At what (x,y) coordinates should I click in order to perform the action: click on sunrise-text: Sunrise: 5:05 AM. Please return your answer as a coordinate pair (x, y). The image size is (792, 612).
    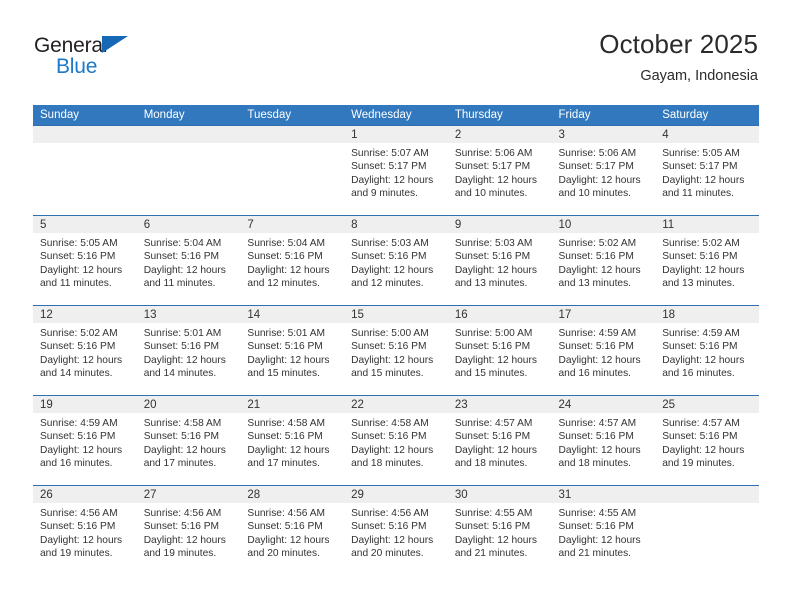
    Looking at the image, I should click on (701, 153).